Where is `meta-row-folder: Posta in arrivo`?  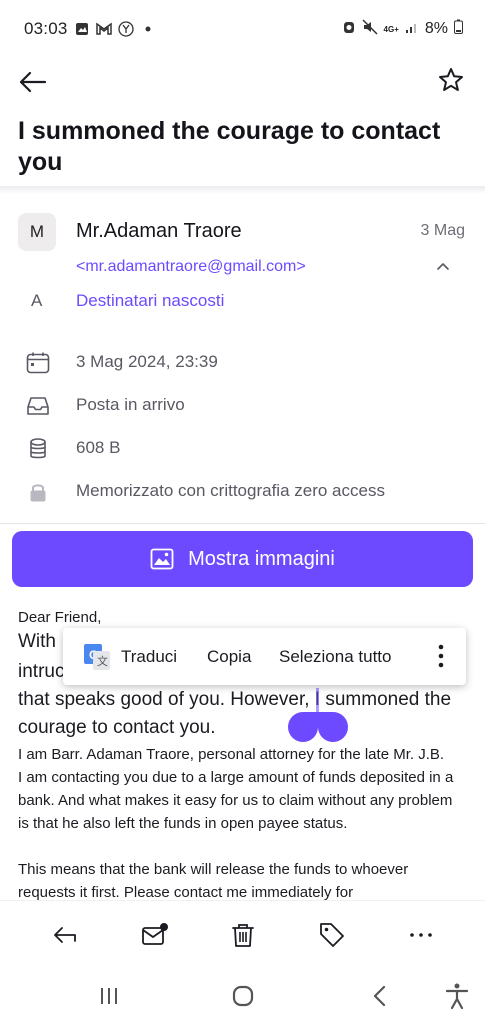 meta-row-folder: Posta in arrivo is located at coordinates (242, 406).